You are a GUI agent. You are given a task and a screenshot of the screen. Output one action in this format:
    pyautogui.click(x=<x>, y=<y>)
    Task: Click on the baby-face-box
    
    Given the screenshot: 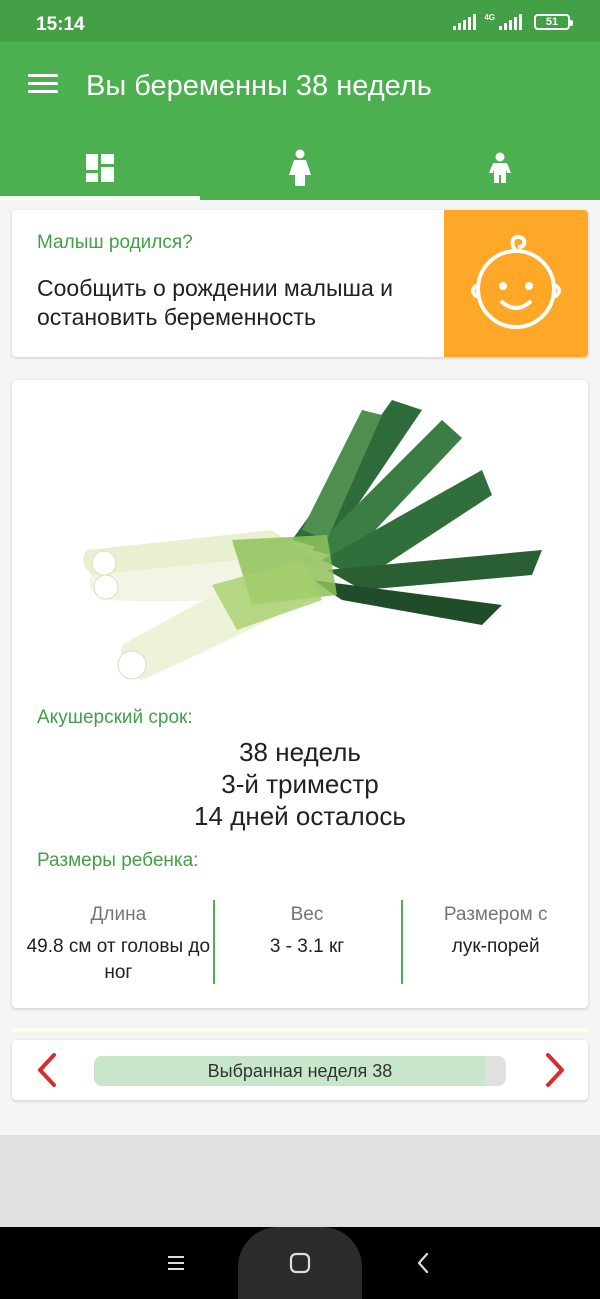 What is the action you would take?
    pyautogui.click(x=516, y=283)
    